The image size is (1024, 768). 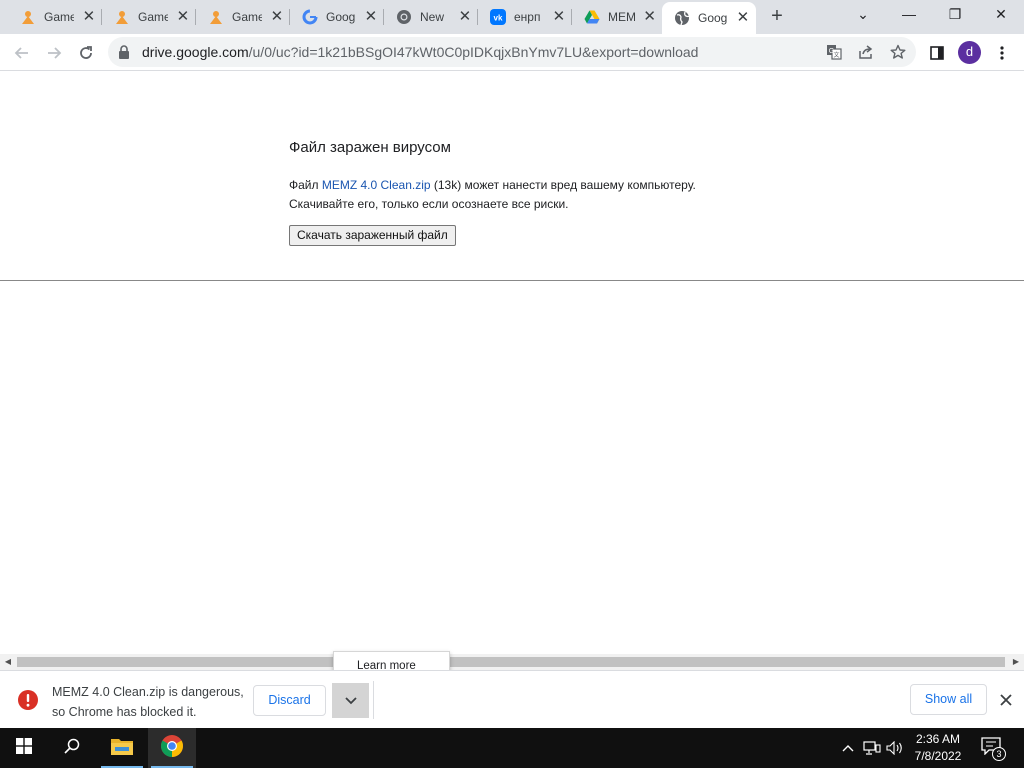 What do you see at coordinates (909, 15) in the screenshot?
I see `minimize-button: —` at bounding box center [909, 15].